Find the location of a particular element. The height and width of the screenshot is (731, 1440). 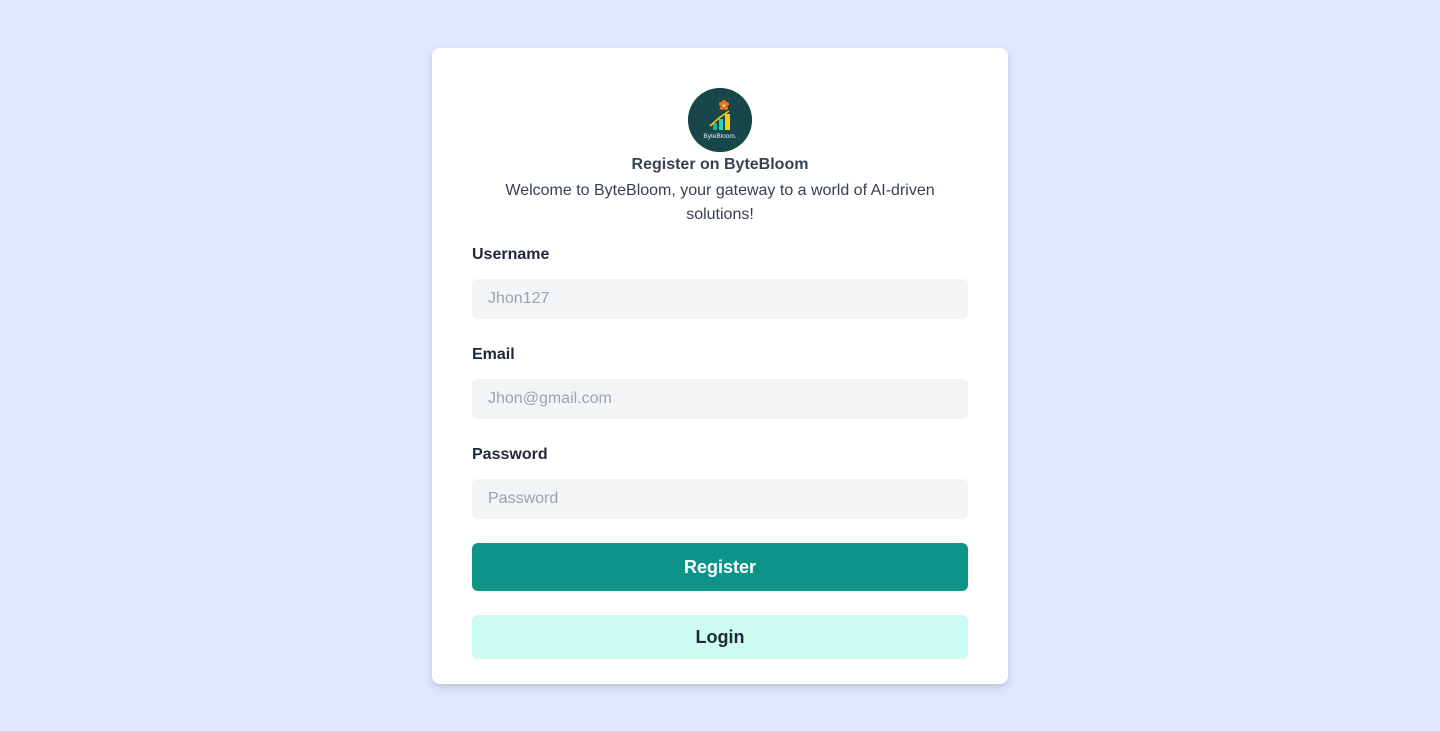

username-label: Username is located at coordinates (511, 254).